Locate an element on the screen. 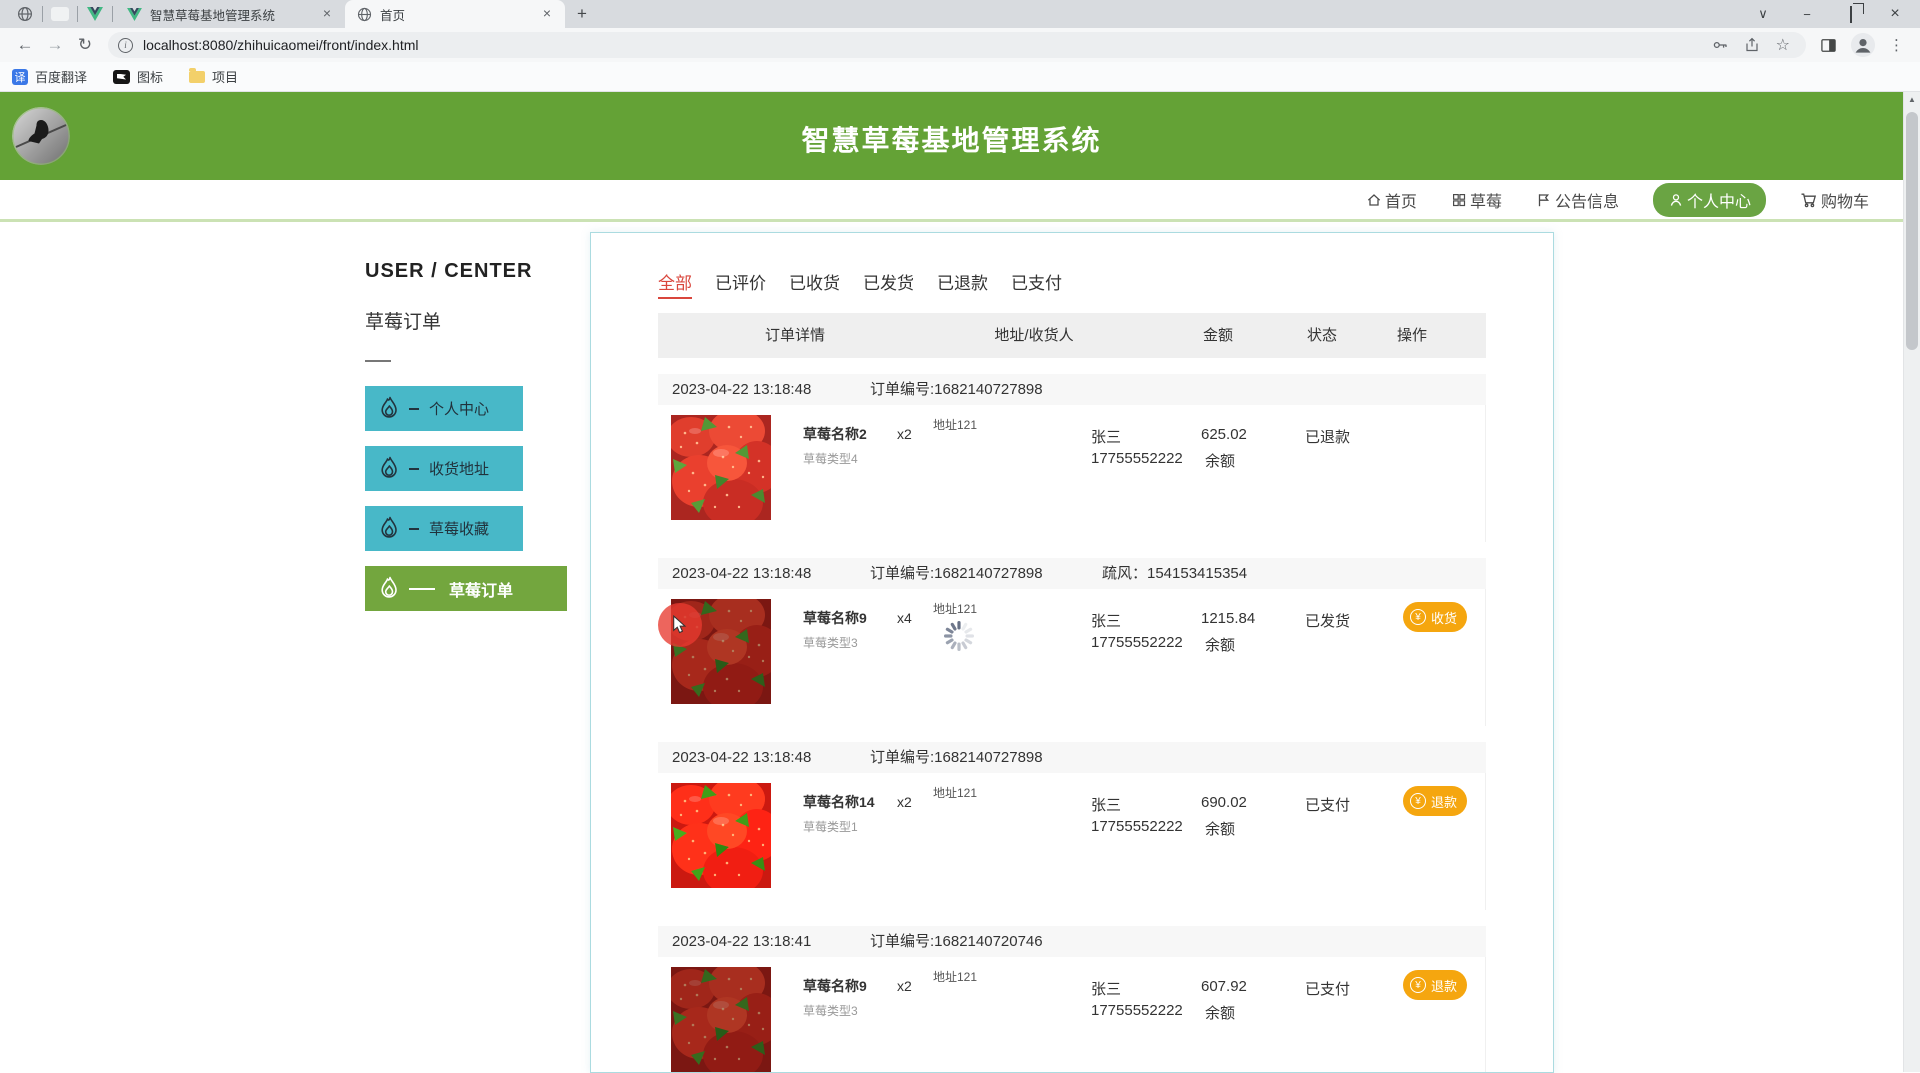 The height and width of the screenshot is (1073, 1920). nav-label: 草莓 is located at coordinates (1485, 202).